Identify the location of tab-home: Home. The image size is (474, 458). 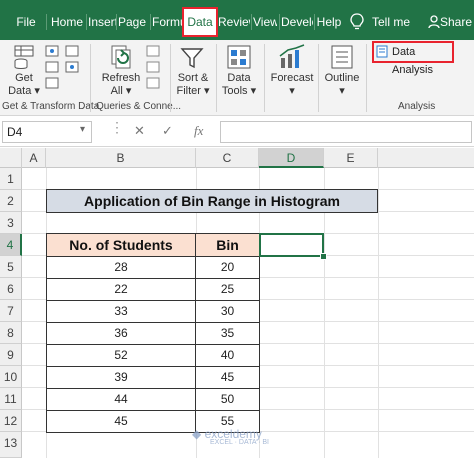
(67, 22).